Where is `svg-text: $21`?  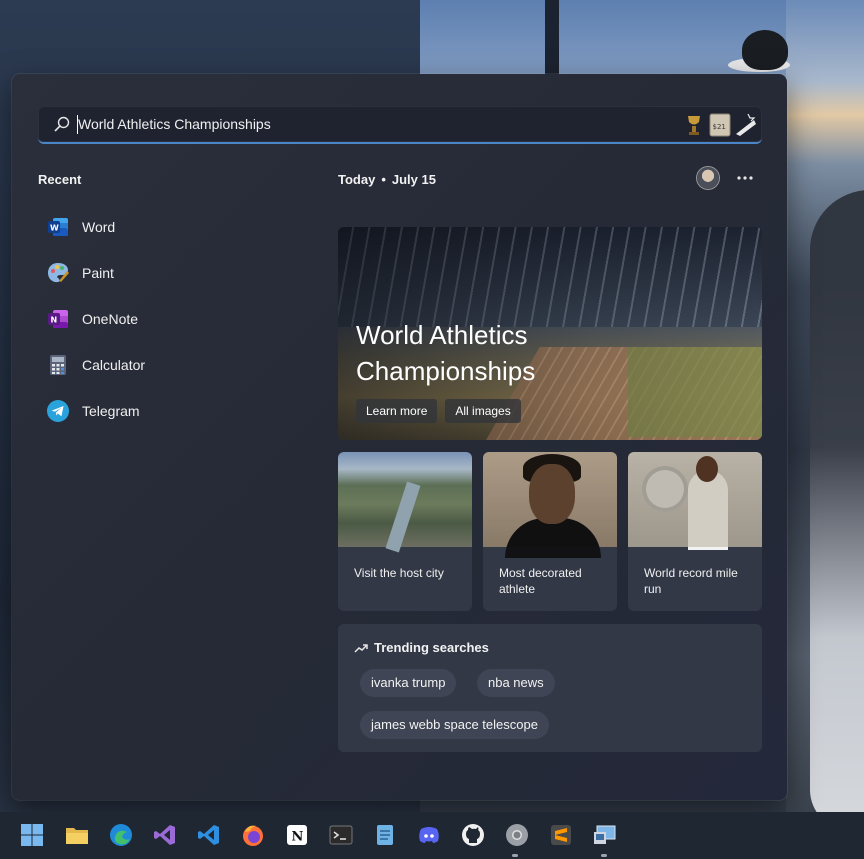 svg-text: $21 is located at coordinates (719, 127).